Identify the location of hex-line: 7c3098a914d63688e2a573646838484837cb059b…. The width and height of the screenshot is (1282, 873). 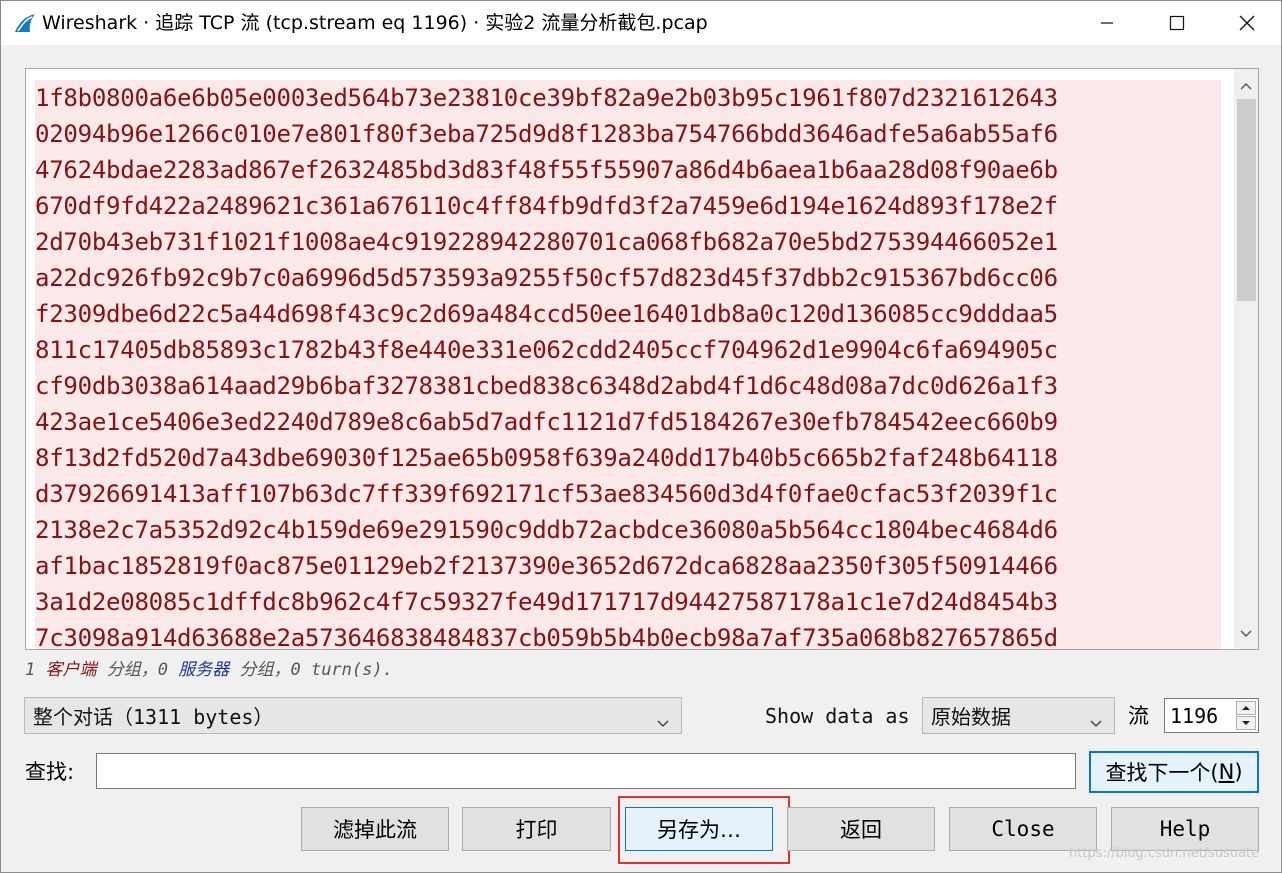
(628, 634).